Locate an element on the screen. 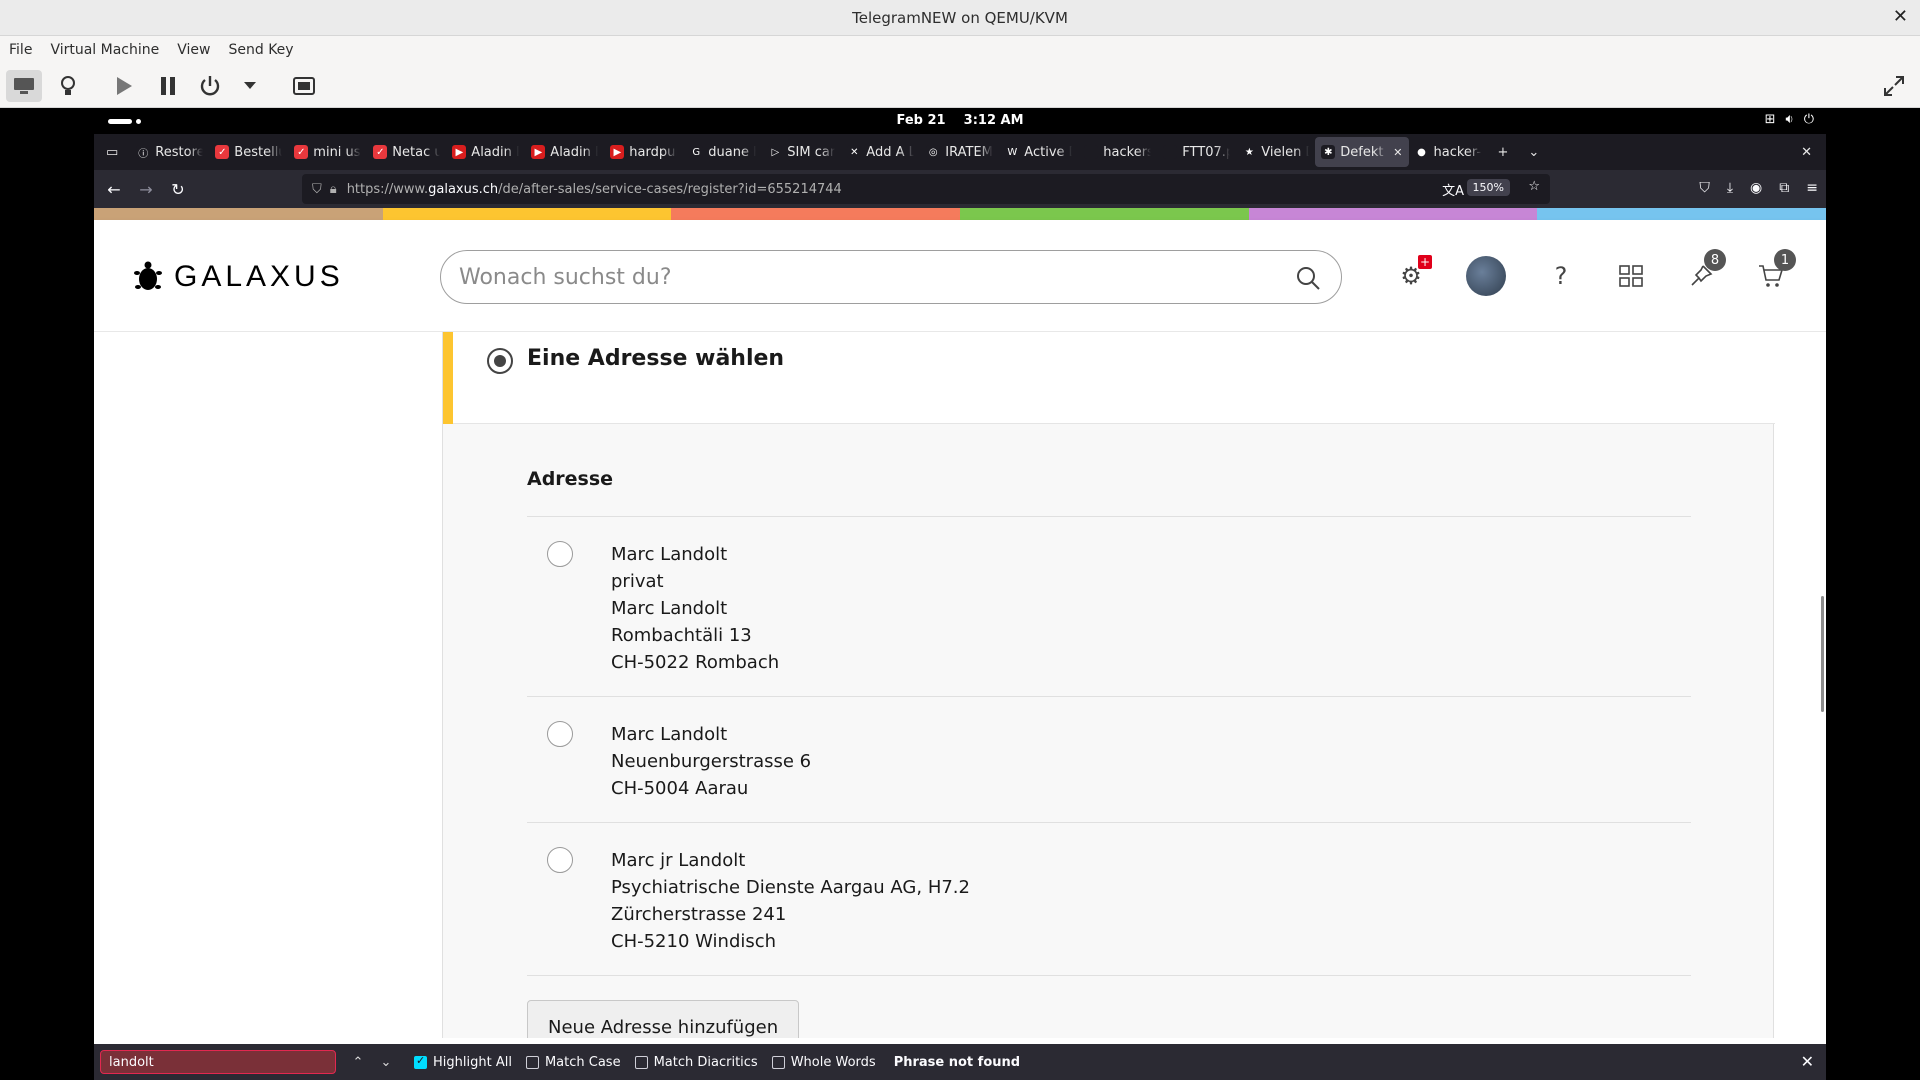 The image size is (1920, 1080). system-tray: ⊞ 🔉︎ ⏻ is located at coordinates (1789, 119).